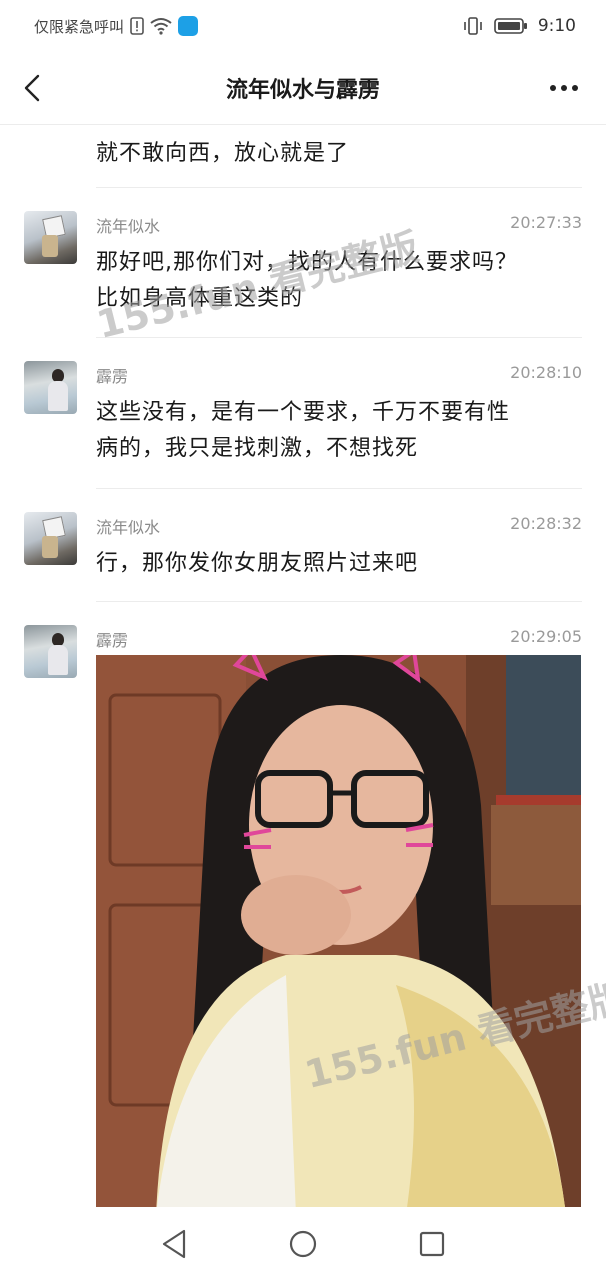 This screenshot has width=606, height=1280. Describe the element at coordinates (331, 281) in the screenshot. I see `message-text: 那好吧,那你们对，找的人有什么要求吗？ 比如身高体重这类的` at that location.